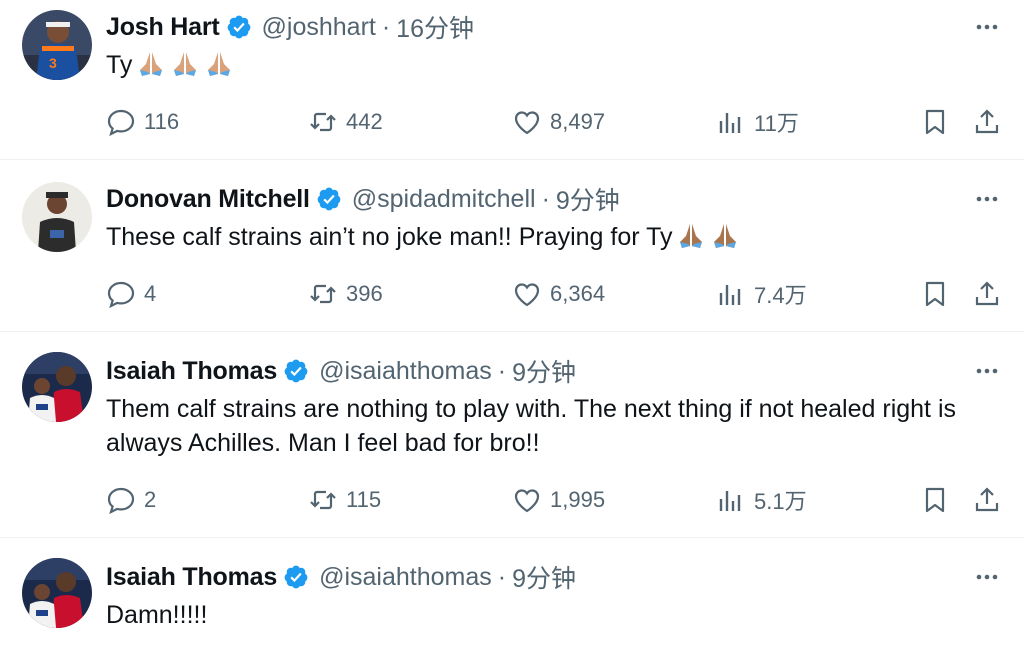 This screenshot has width=1024, height=652. I want to click on timestamp: 16分钟, so click(435, 27).